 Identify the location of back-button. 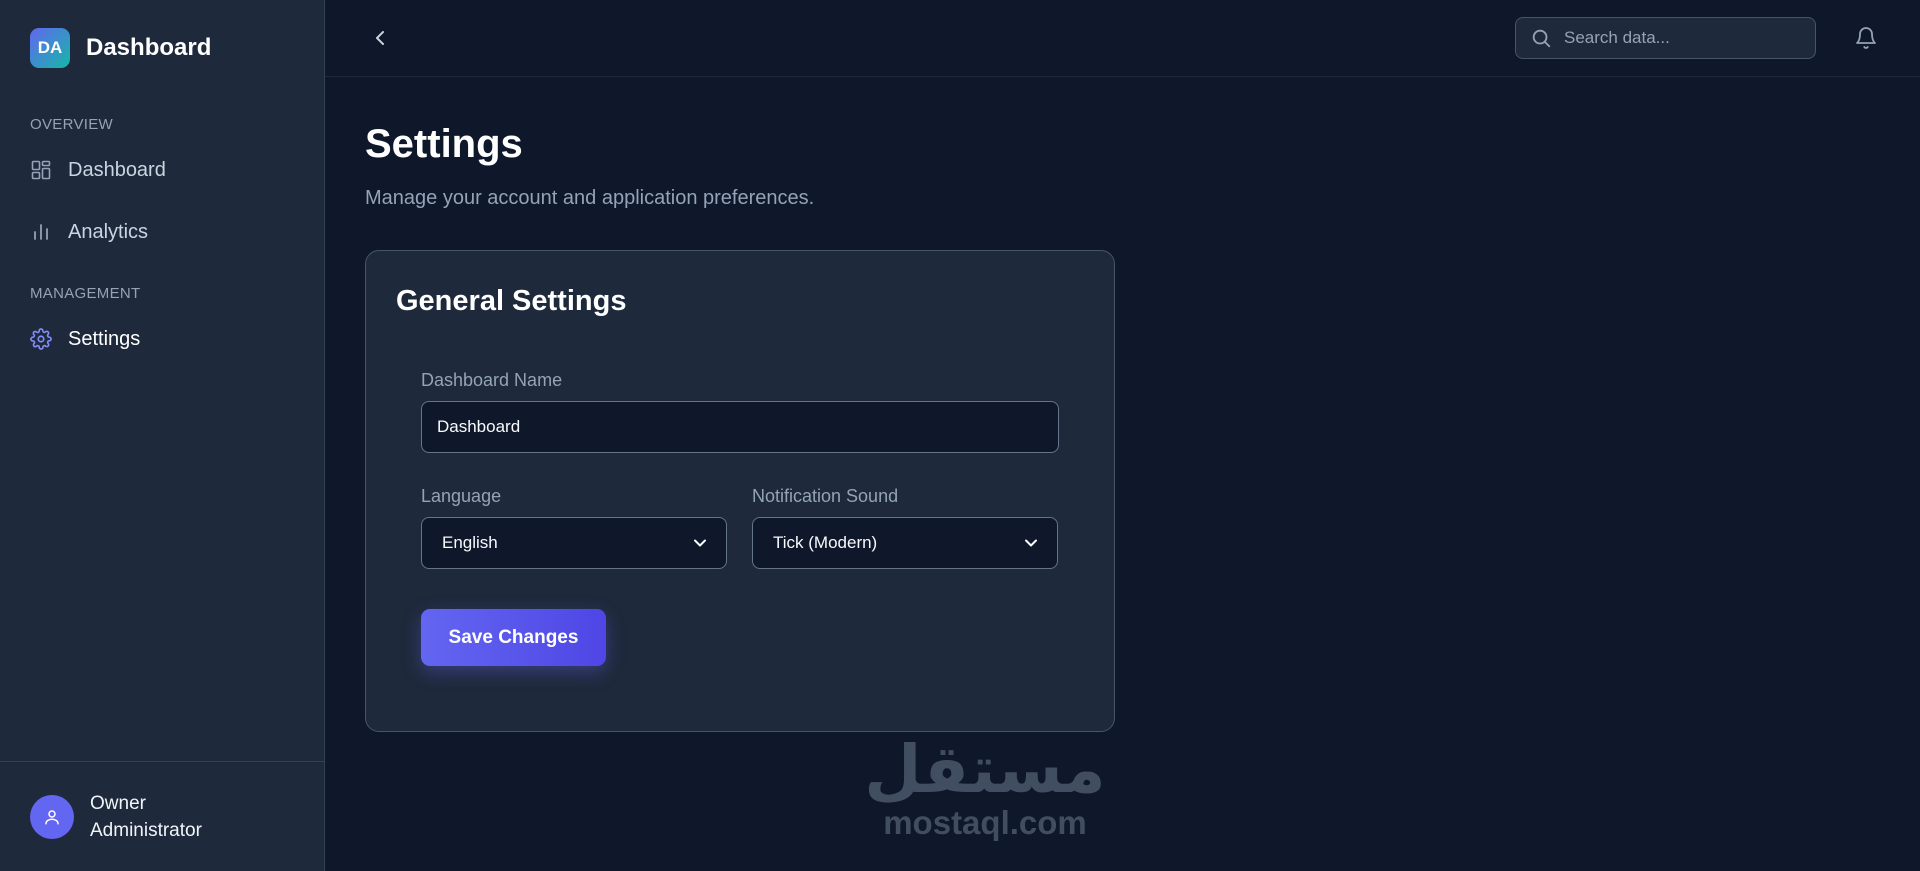
(380, 38).